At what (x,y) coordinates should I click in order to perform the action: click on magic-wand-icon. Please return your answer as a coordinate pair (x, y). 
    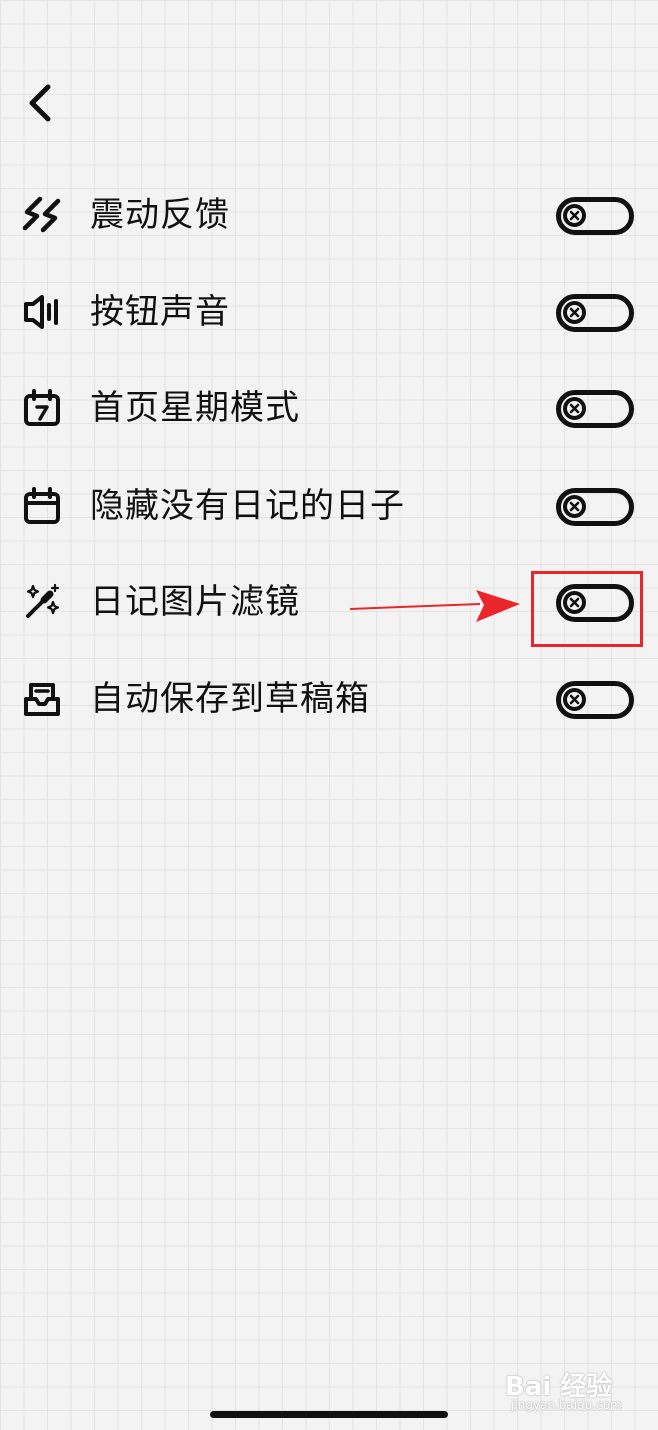
    Looking at the image, I should click on (42, 602).